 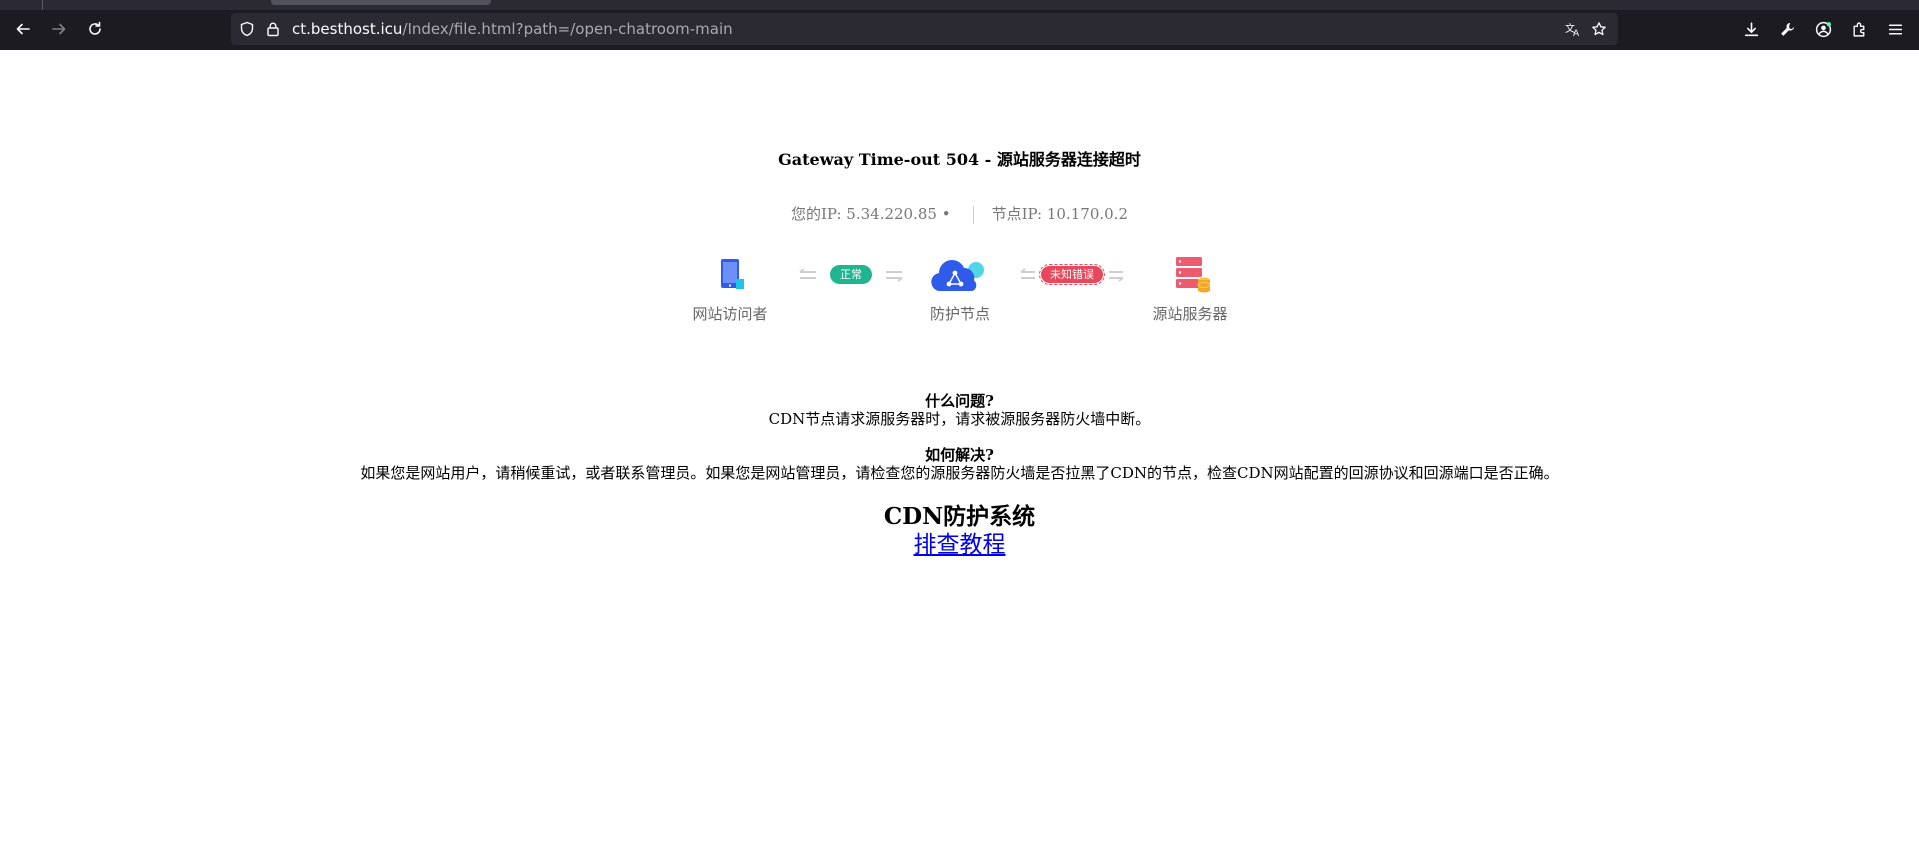 What do you see at coordinates (1193, 275) in the screenshot?
I see `server-icon` at bounding box center [1193, 275].